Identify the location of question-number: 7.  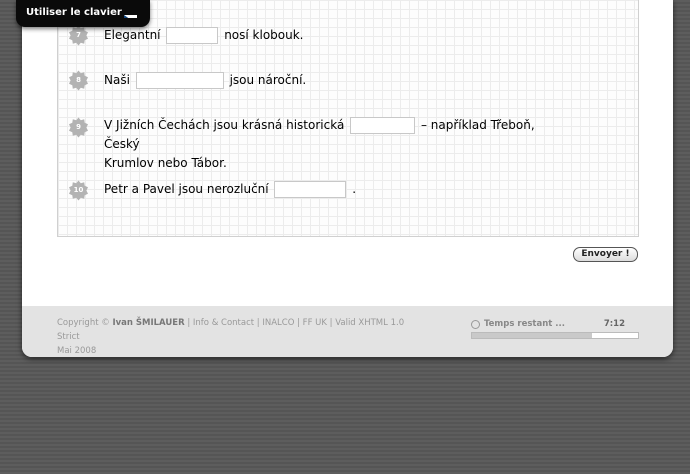
(78, 35).